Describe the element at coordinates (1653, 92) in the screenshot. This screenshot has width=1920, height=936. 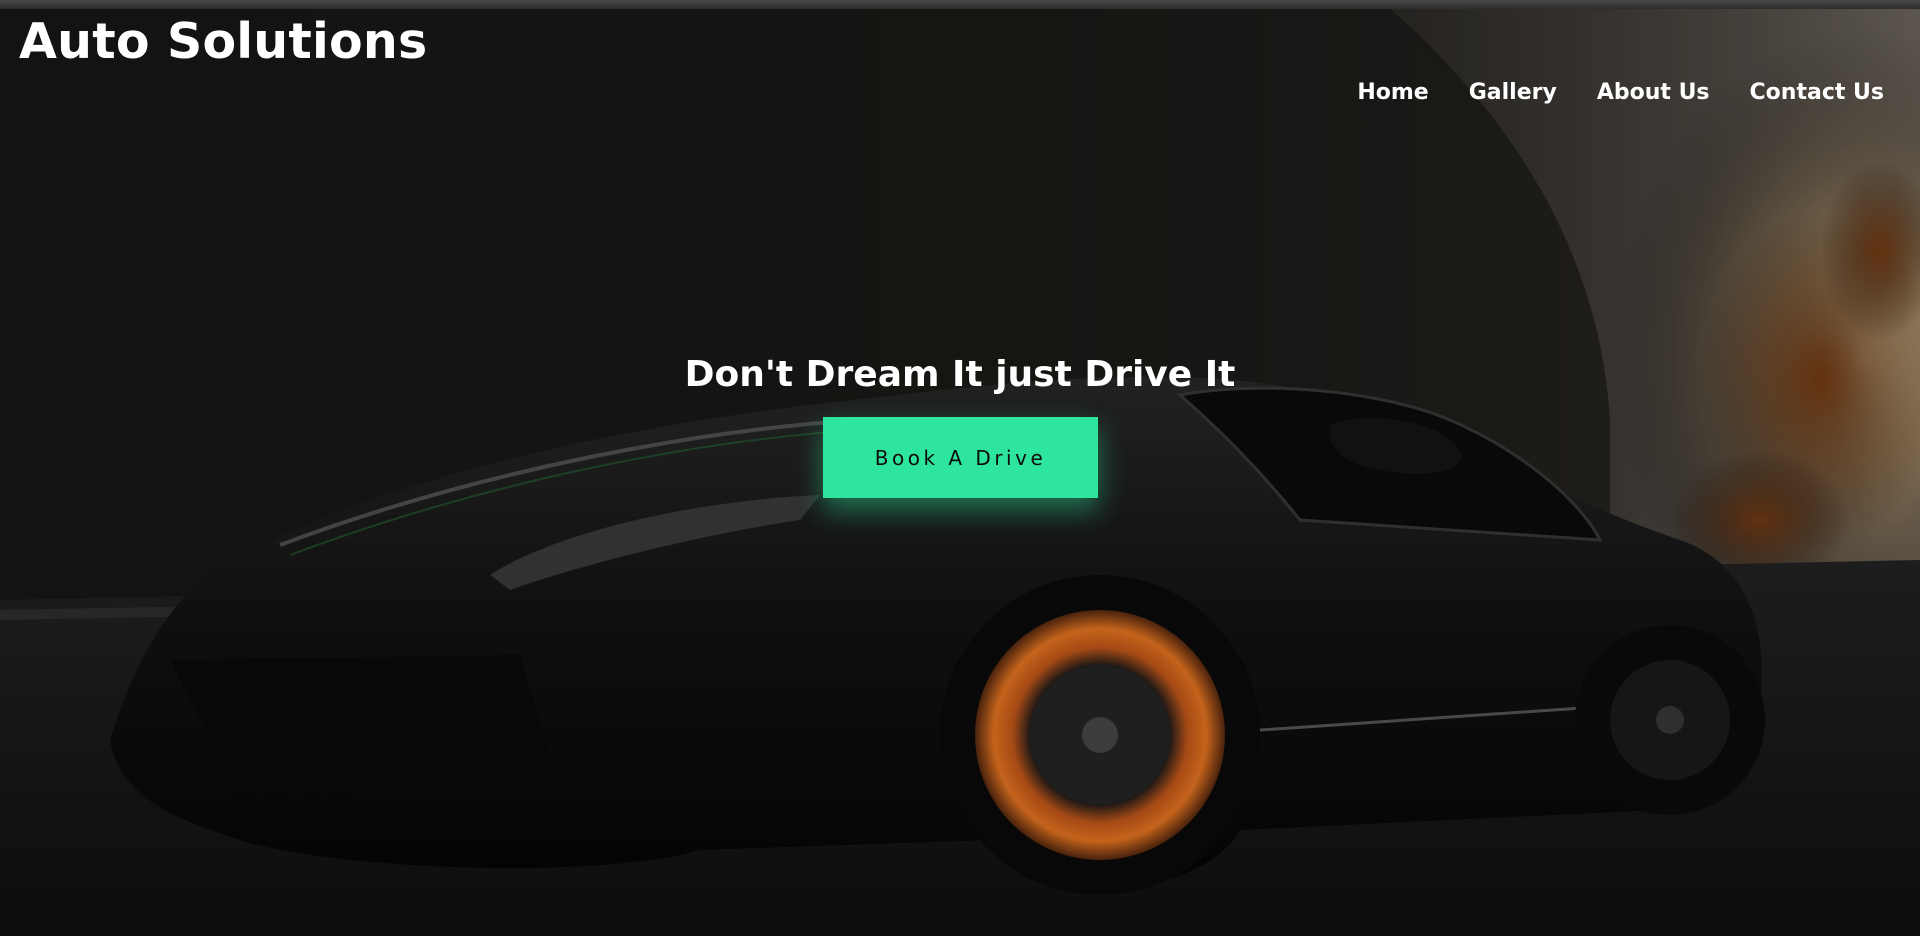
I see `nav-item-about-us: About Us` at that location.